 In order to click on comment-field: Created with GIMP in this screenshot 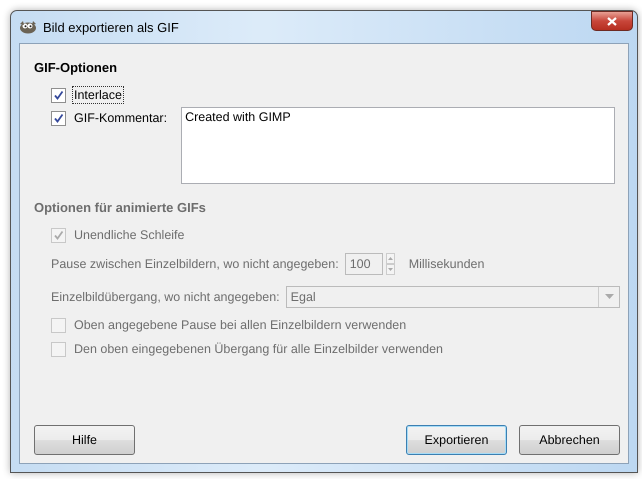, I will do `click(398, 145)`.